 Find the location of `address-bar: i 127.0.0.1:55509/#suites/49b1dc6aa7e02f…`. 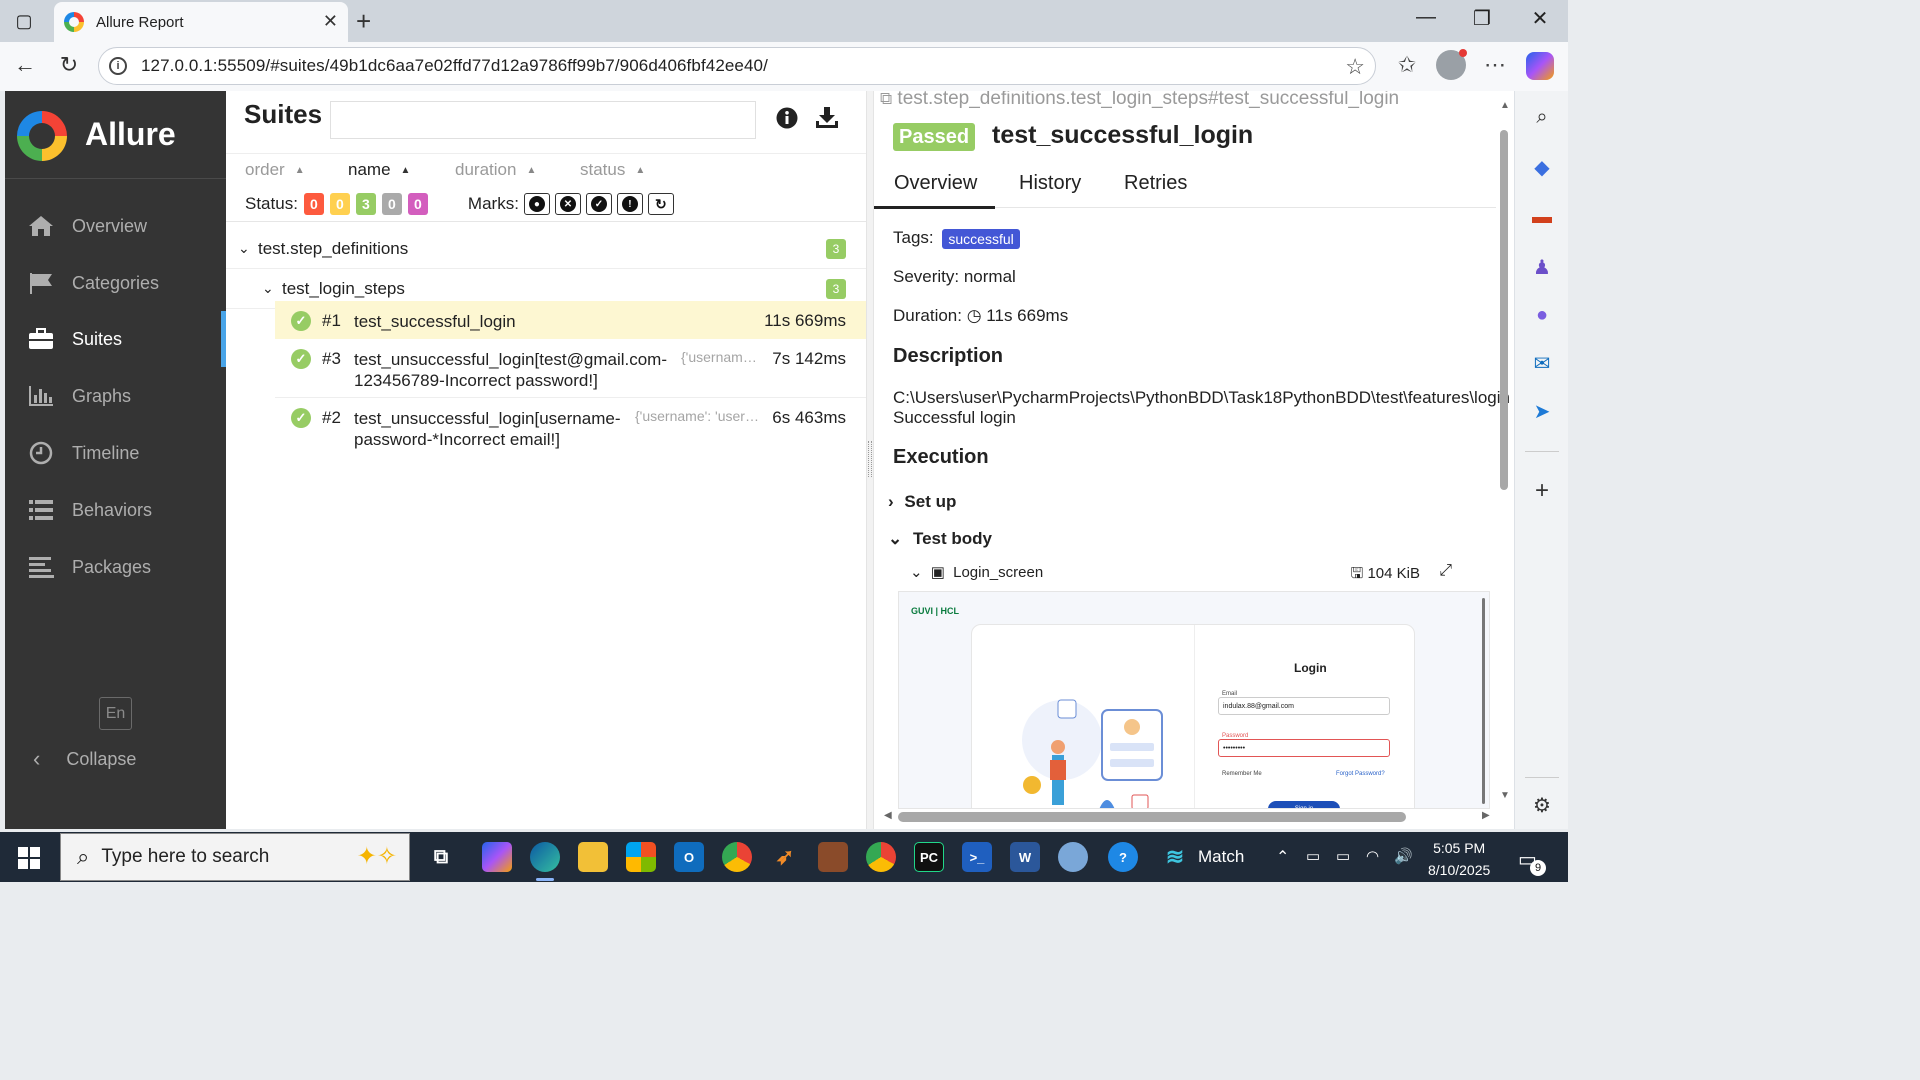

address-bar: i 127.0.0.1:55509/#suites/49b1dc6aa7e02f… is located at coordinates (737, 66).